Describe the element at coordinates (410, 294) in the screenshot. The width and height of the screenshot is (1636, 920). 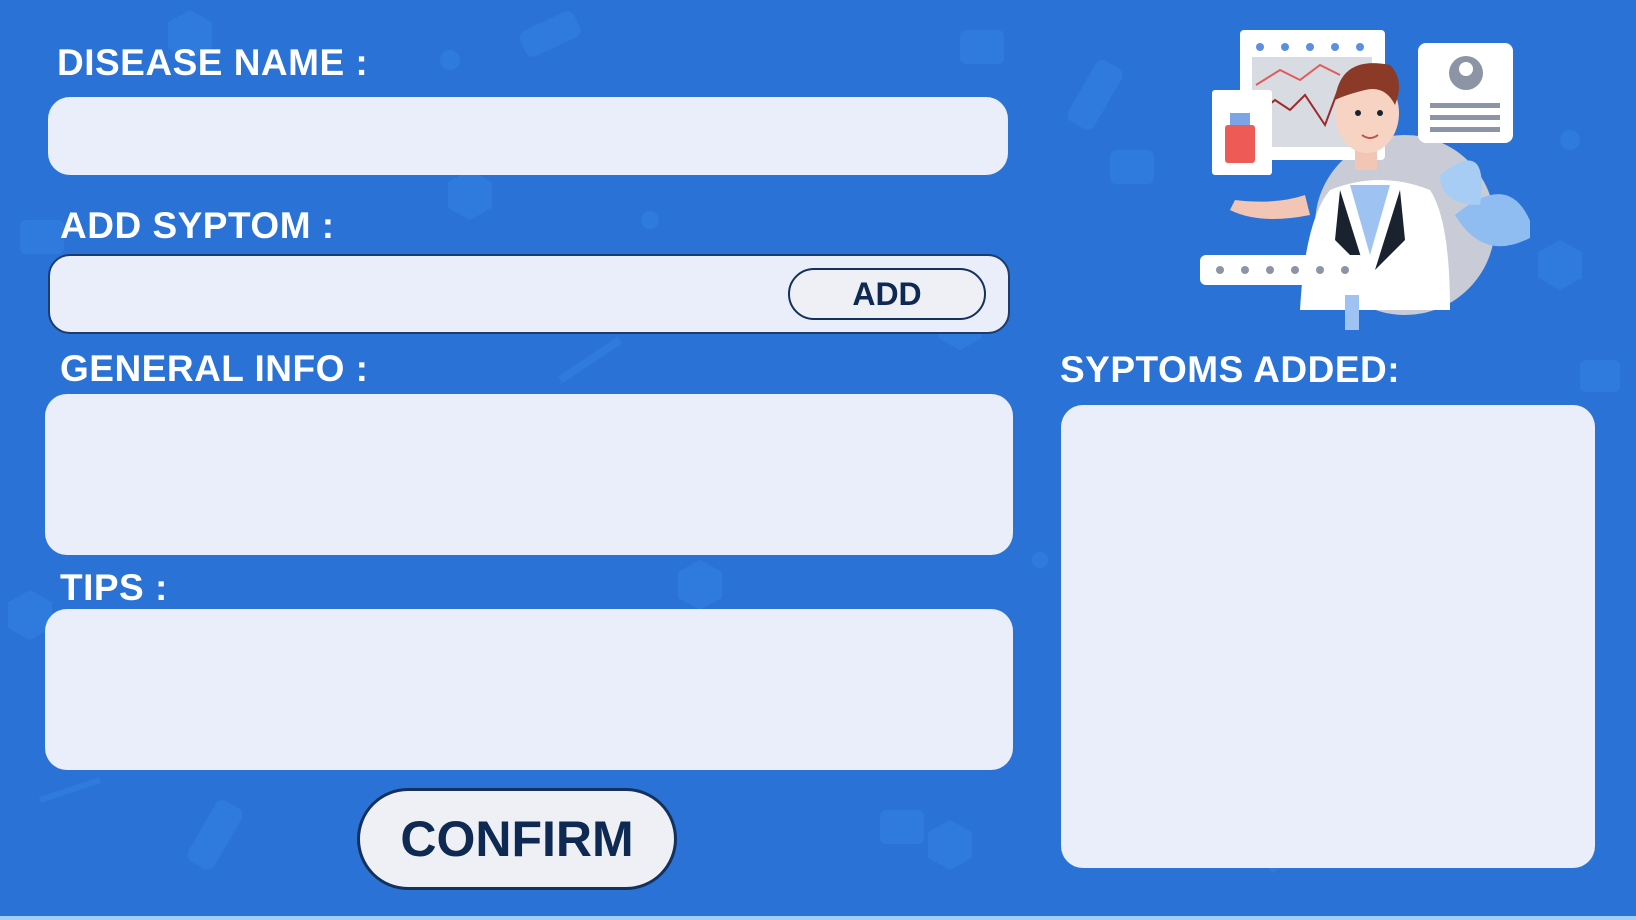
I see `add-symptom-input` at that location.